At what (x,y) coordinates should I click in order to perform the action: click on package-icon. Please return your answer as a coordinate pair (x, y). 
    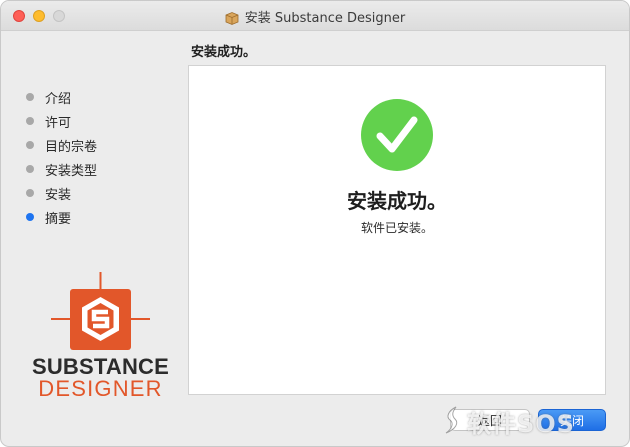
    Looking at the image, I should click on (232, 17).